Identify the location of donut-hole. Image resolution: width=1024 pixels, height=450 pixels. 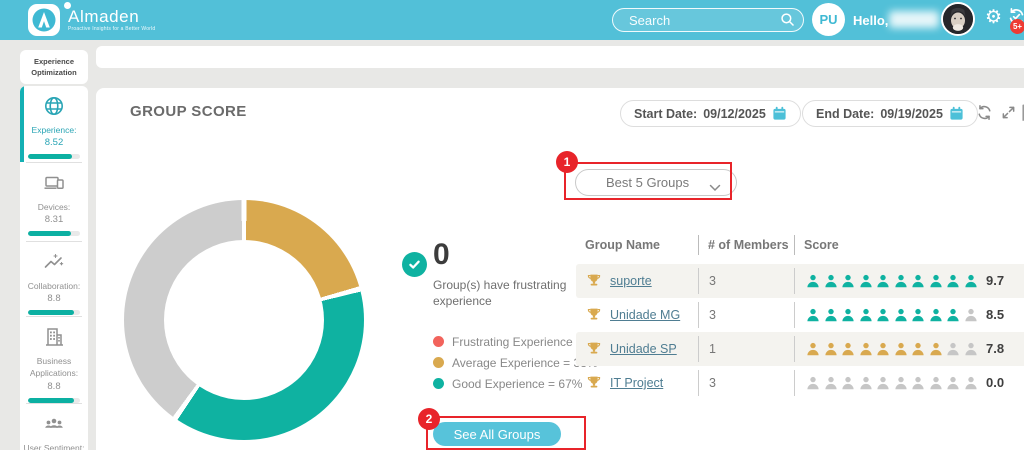
(244, 320).